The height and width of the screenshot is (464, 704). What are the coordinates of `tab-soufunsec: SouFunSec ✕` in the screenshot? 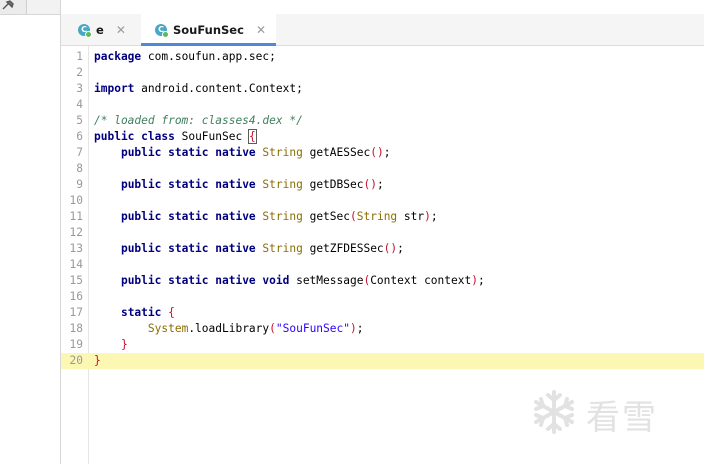 It's located at (208, 30).